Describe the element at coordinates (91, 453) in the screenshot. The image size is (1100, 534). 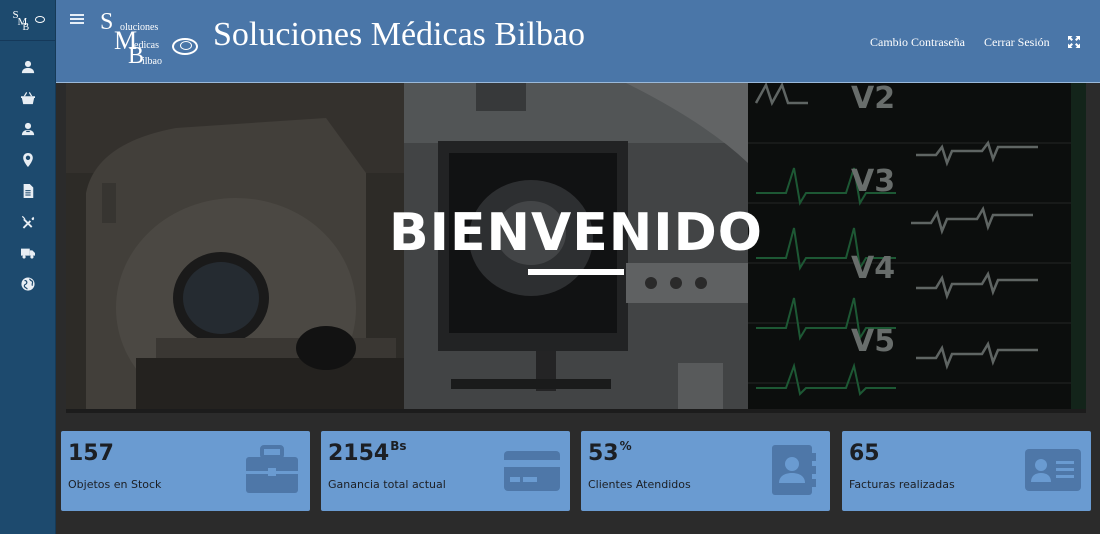
I see `stat-value: 157` at that location.